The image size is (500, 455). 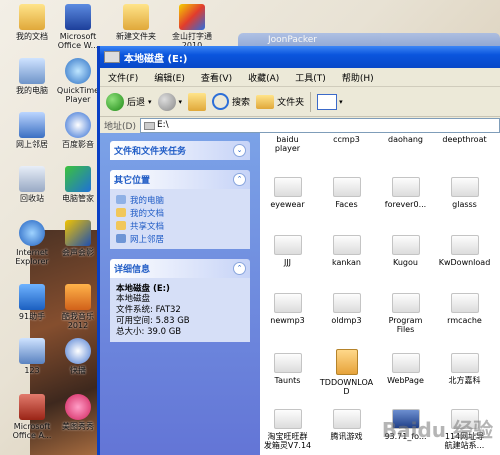 What do you see at coordinates (149, 332) in the screenshot?
I see `details-total-size: 总大小: 39.0 GB` at bounding box center [149, 332].